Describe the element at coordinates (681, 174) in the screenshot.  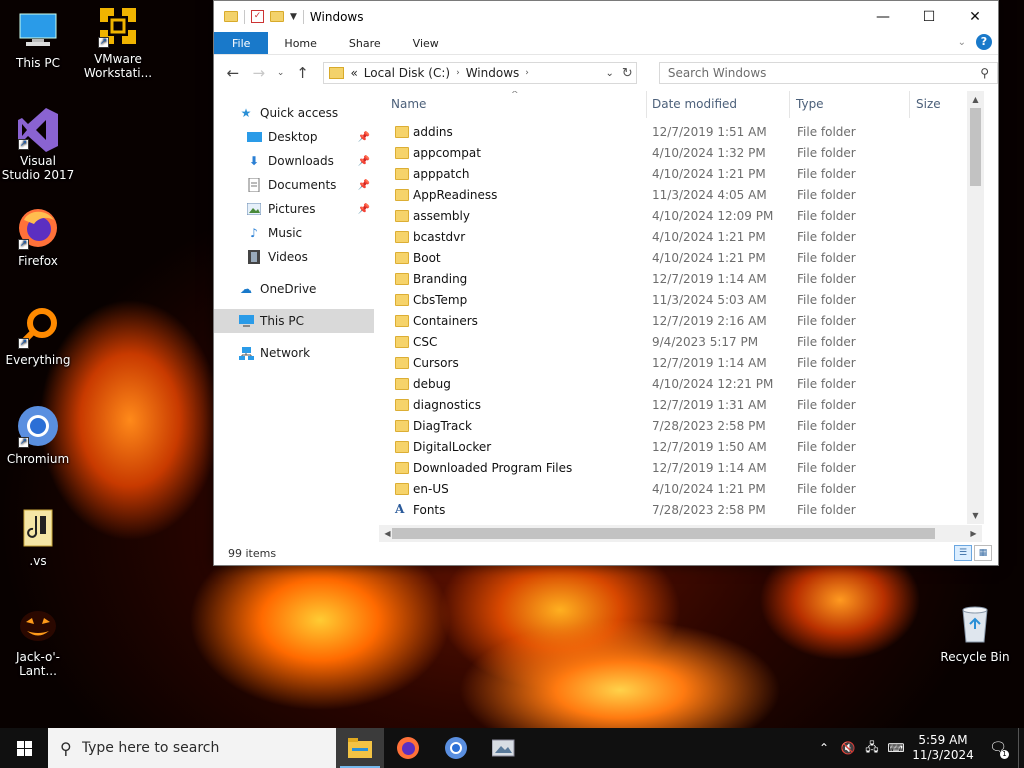
I see `table-row: apppatch 4/10/2024 1:21 PM File folder` at that location.